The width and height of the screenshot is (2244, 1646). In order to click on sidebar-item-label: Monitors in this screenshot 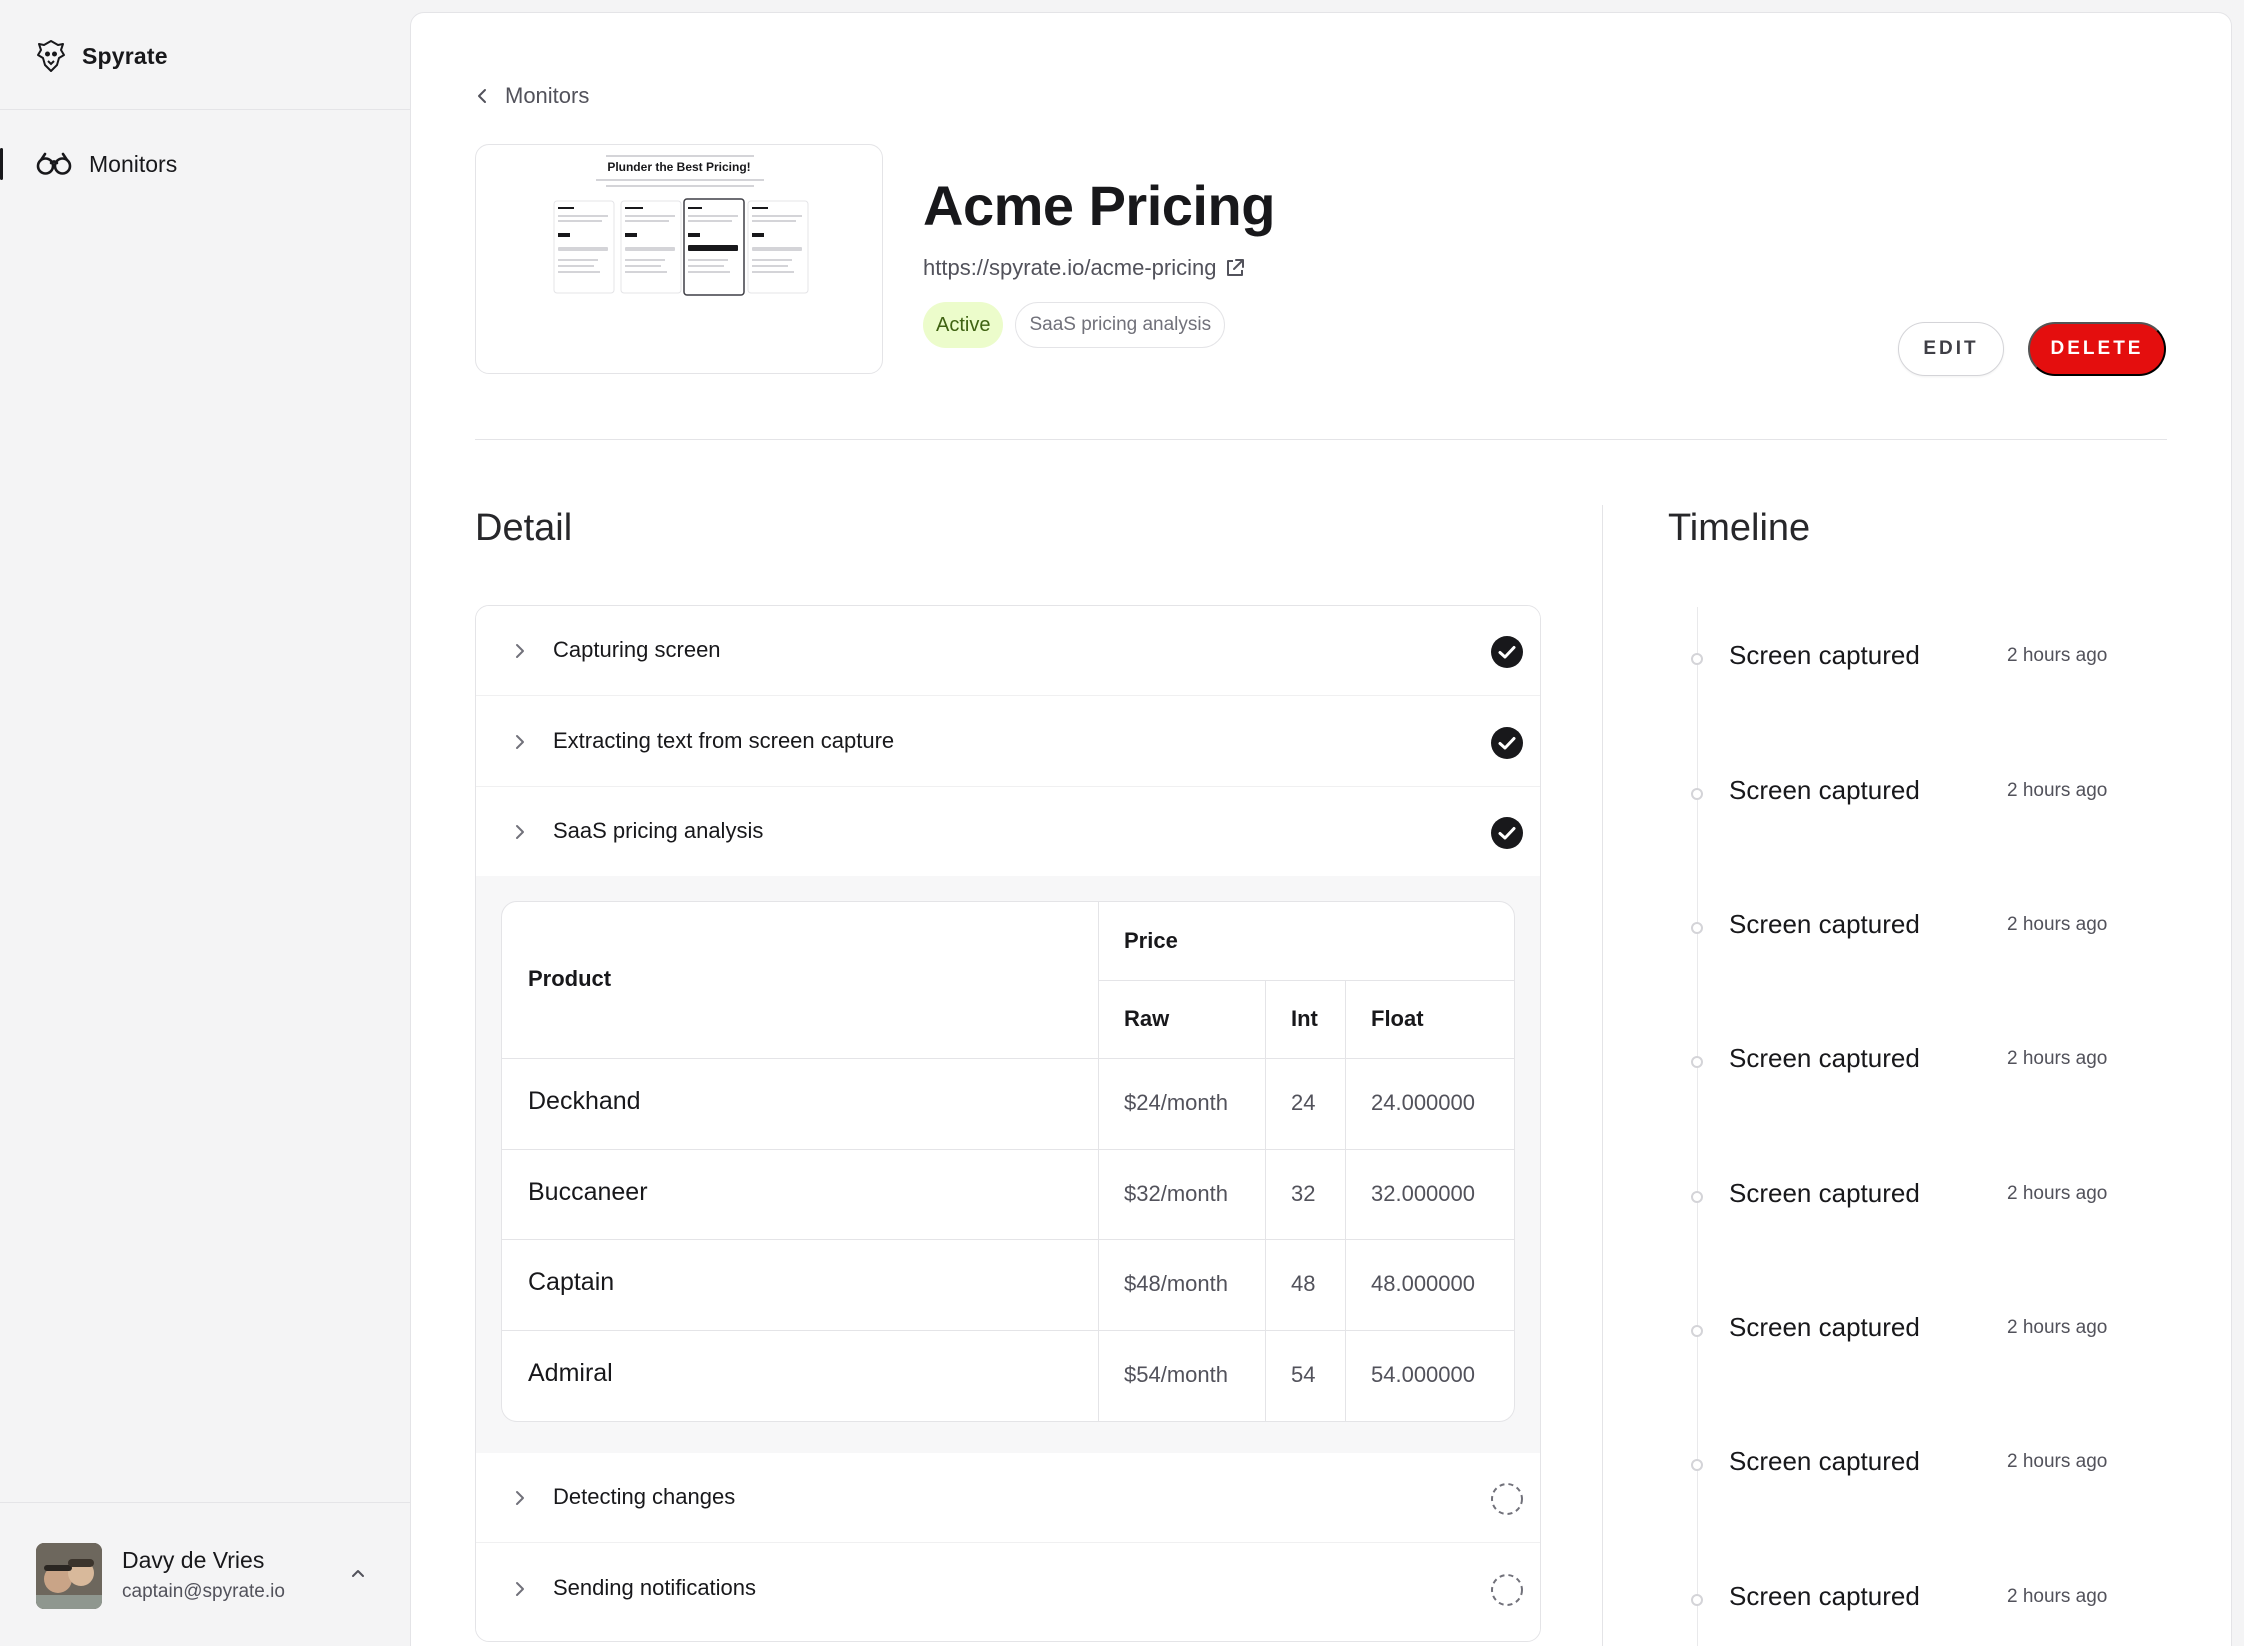, I will do `click(133, 164)`.